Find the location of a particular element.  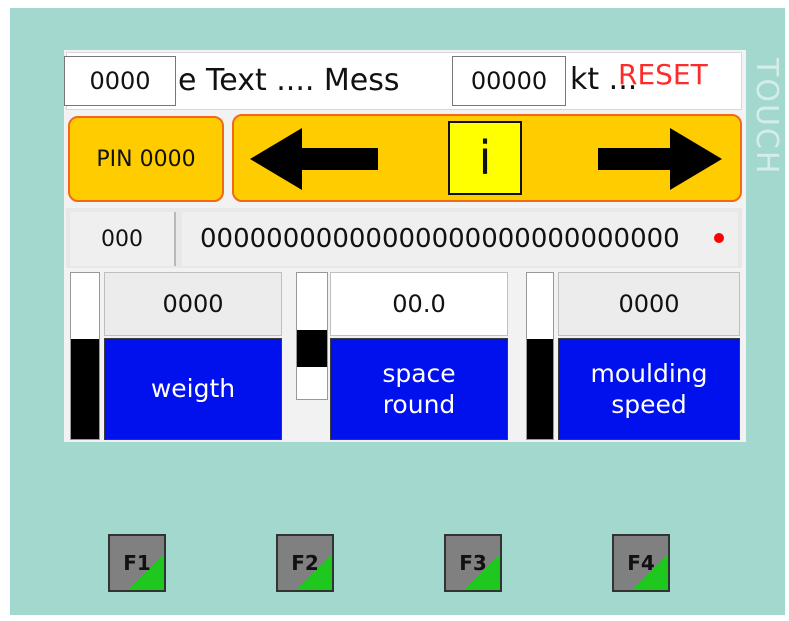

weigth-value: 0000 is located at coordinates (193, 304).